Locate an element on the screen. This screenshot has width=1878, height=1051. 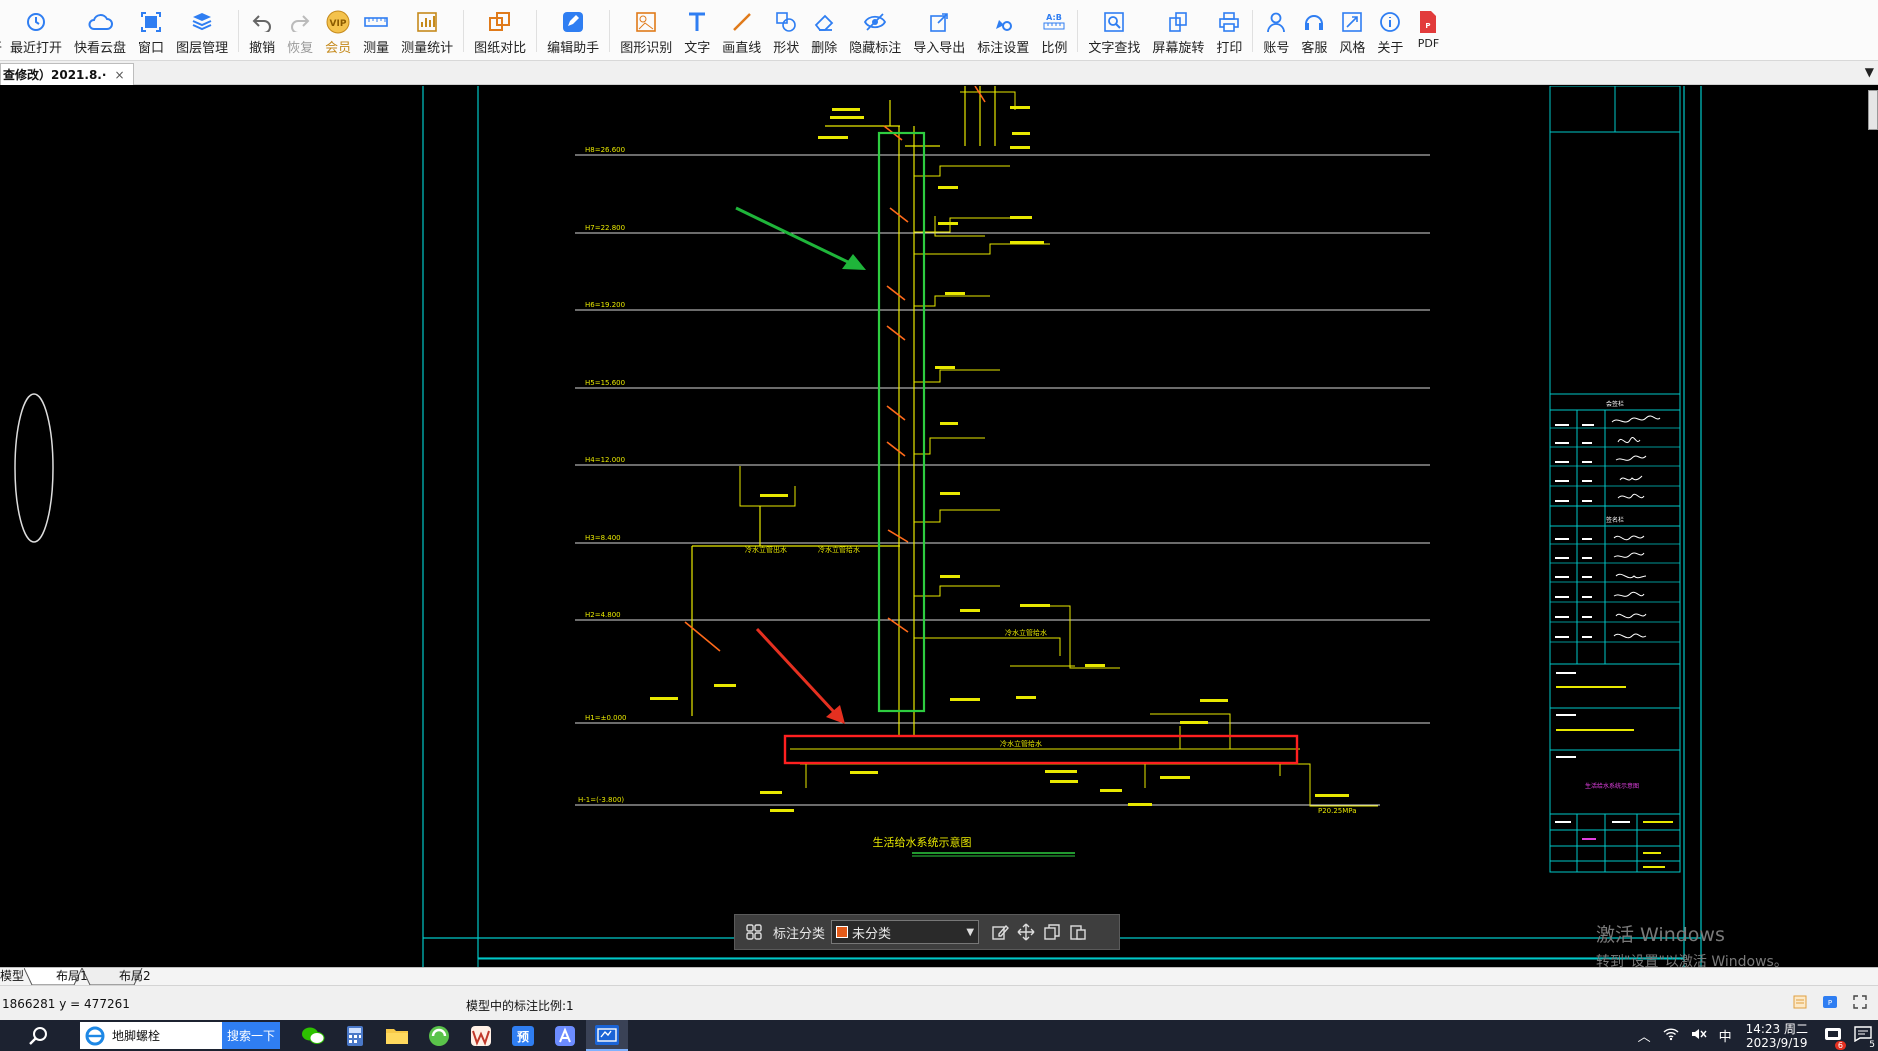
toolbar-rotate-screen-button: 屏幕旋转 is located at coordinates (1178, 34).